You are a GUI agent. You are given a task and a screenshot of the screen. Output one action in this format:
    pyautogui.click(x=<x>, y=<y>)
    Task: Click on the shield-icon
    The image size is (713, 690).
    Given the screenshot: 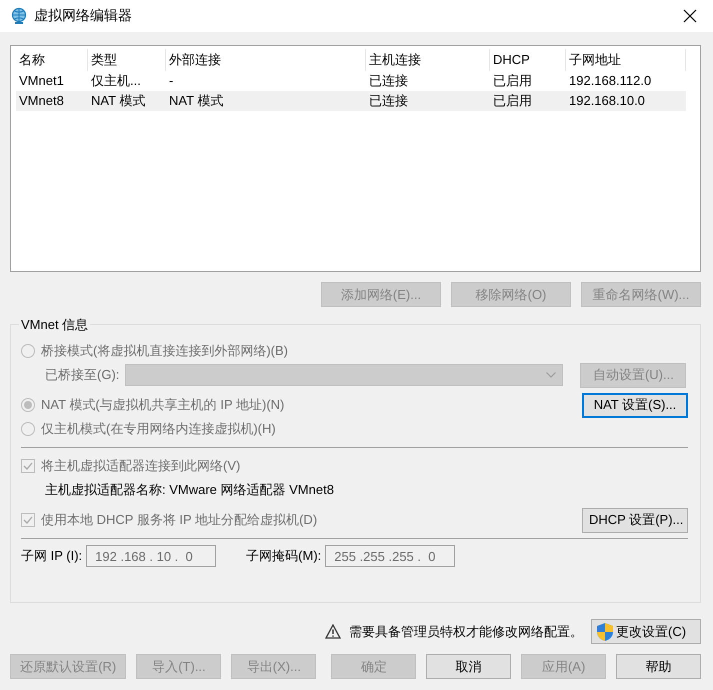 What is the action you would take?
    pyautogui.click(x=605, y=632)
    